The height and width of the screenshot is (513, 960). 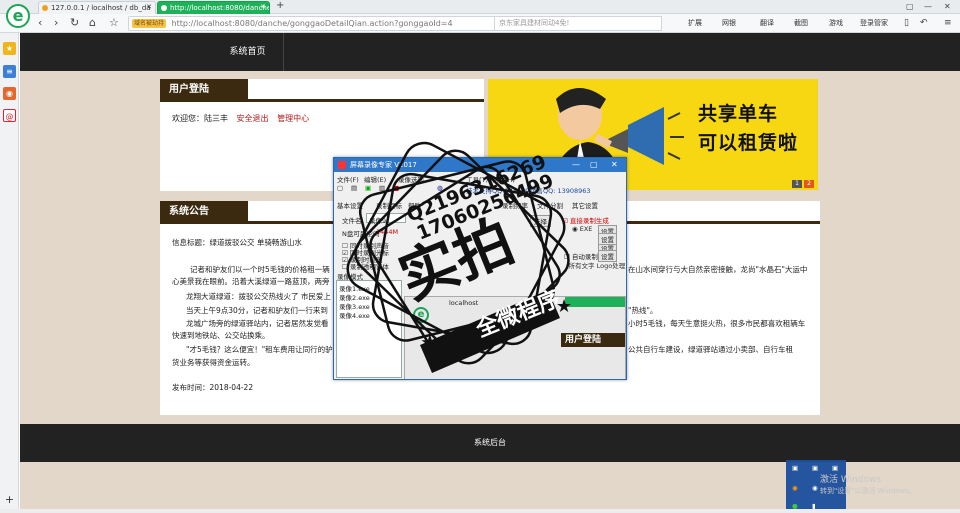 What do you see at coordinates (596, 266) in the screenshot?
I see `status-text: (所有文字 Logo处理)` at bounding box center [596, 266].